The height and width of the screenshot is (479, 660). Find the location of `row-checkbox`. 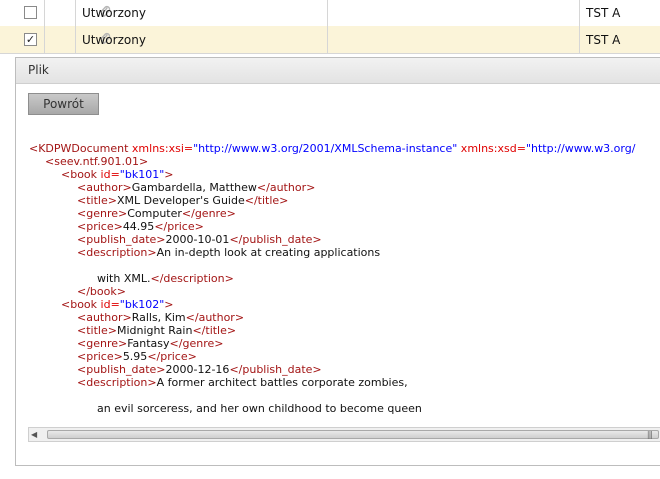

row-checkbox is located at coordinates (30, 12).